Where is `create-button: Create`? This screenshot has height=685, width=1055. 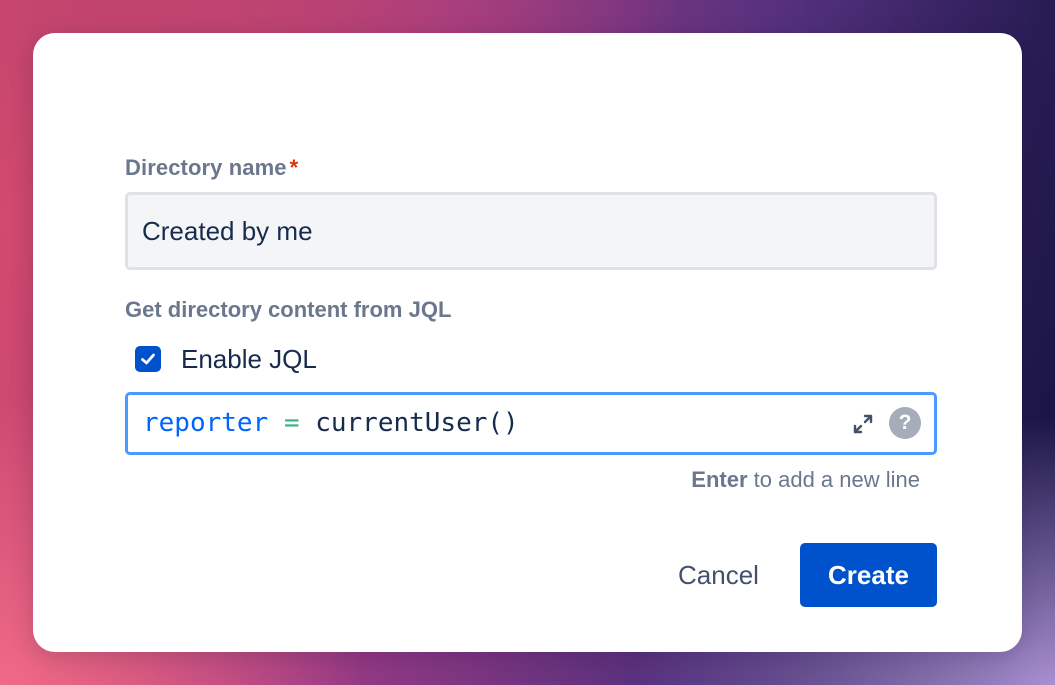
create-button: Create is located at coordinates (868, 575).